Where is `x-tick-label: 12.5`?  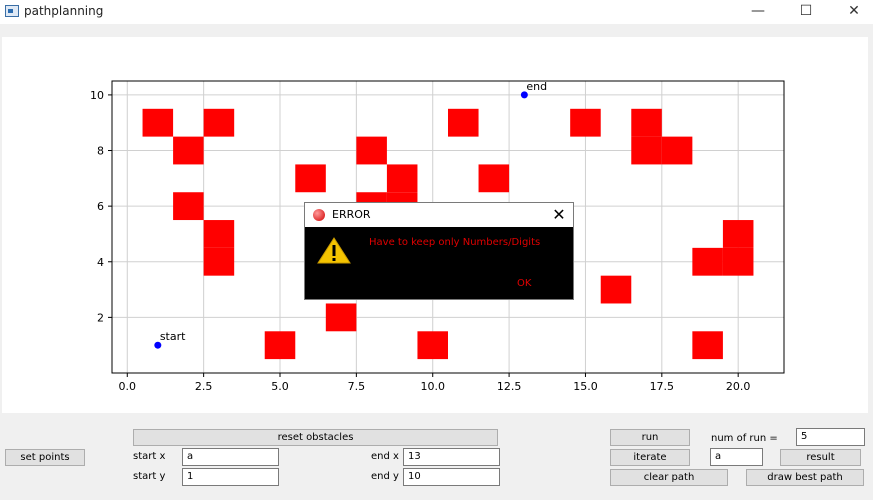 x-tick-label: 12.5 is located at coordinates (509, 386).